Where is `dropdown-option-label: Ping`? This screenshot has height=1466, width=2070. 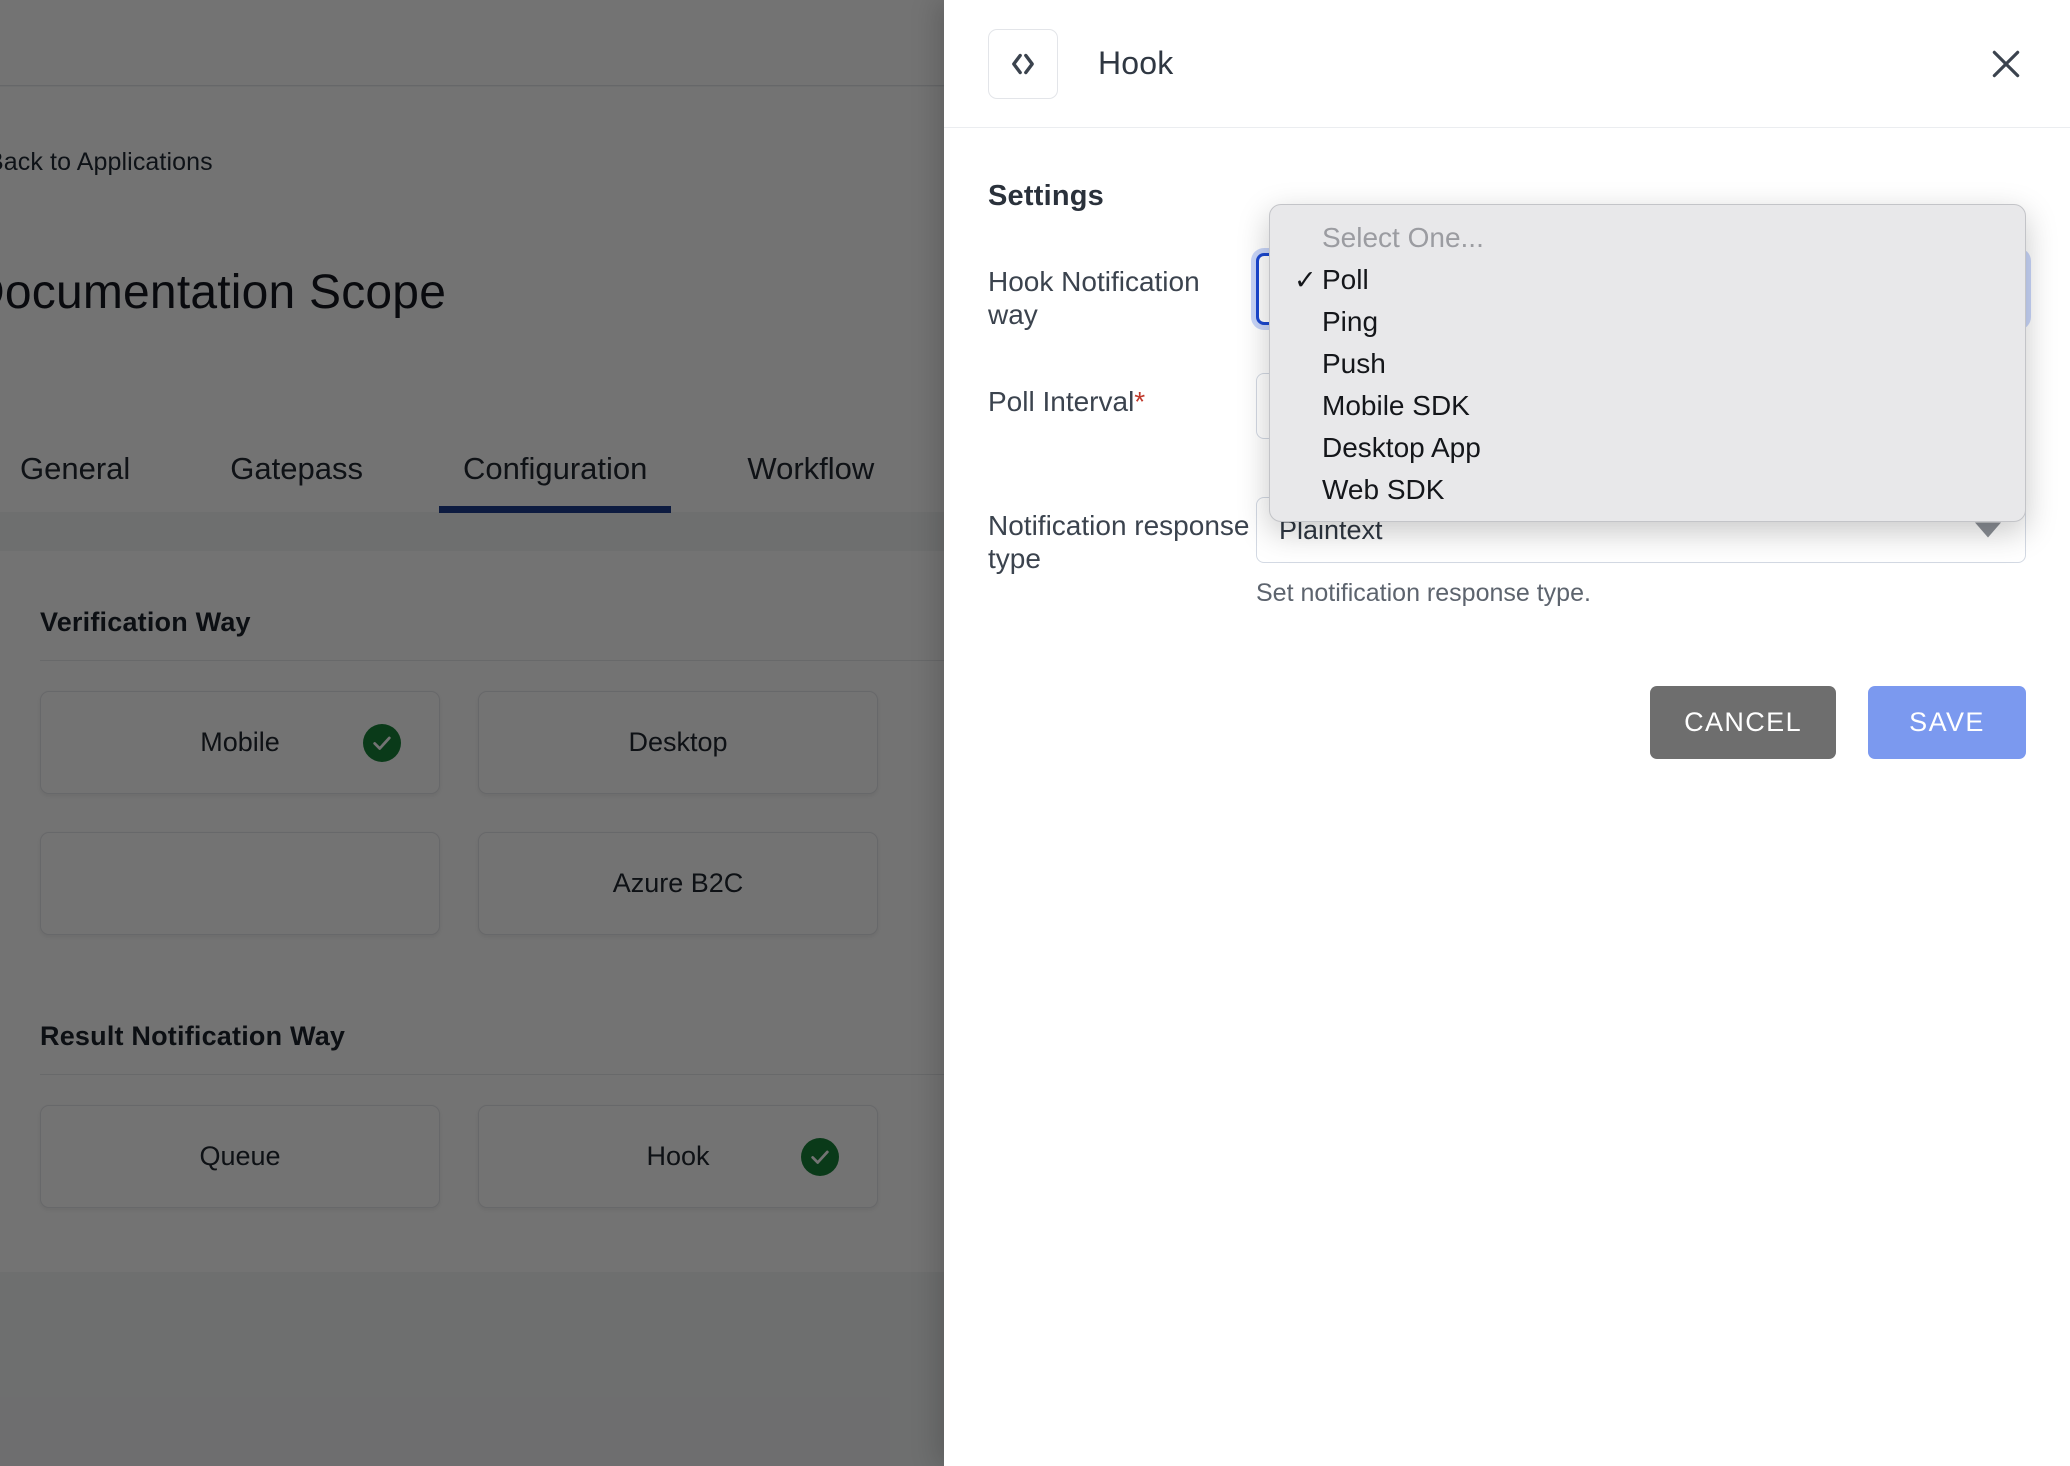
dropdown-option-label: Ping is located at coordinates (1350, 321).